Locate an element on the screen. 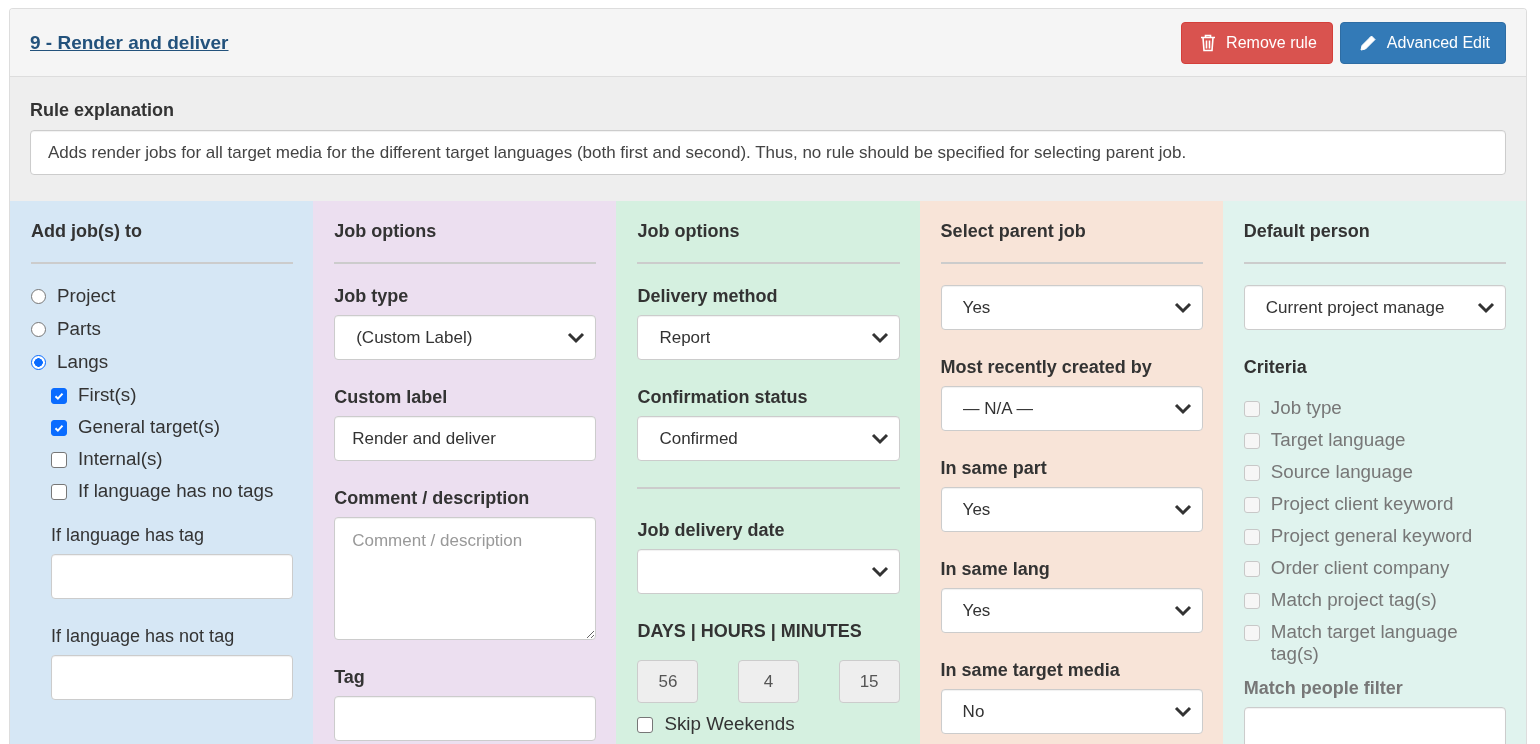 This screenshot has width=1540, height=744. option-label: Project is located at coordinates (86, 296).